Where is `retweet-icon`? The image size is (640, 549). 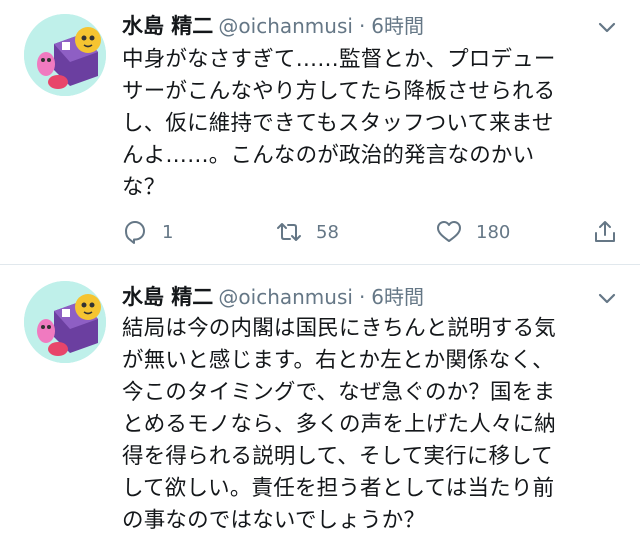 retweet-icon is located at coordinates (289, 232).